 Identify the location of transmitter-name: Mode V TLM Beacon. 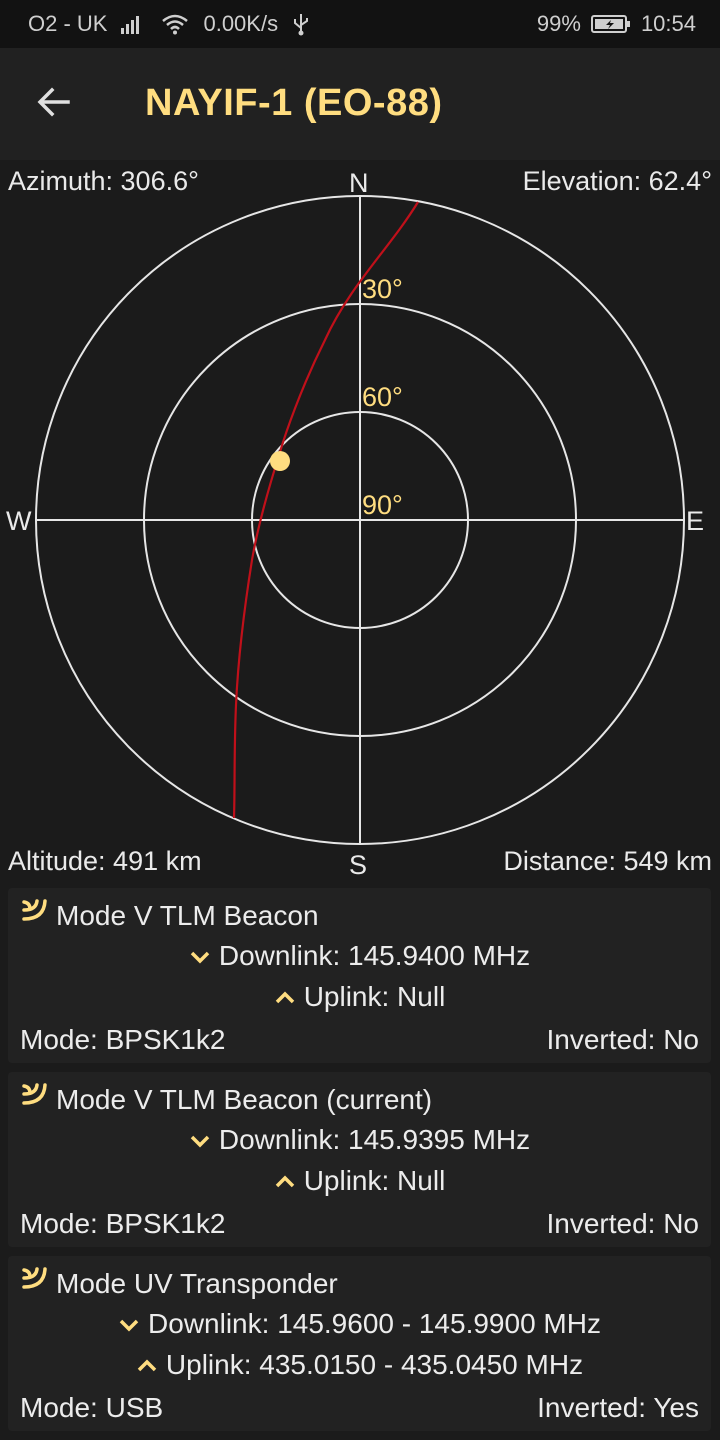
(187, 915).